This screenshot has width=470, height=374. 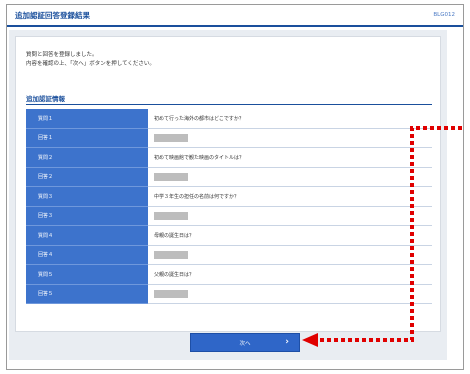 What do you see at coordinates (310, 340) in the screenshot?
I see `annotation-arrowhead-icon` at bounding box center [310, 340].